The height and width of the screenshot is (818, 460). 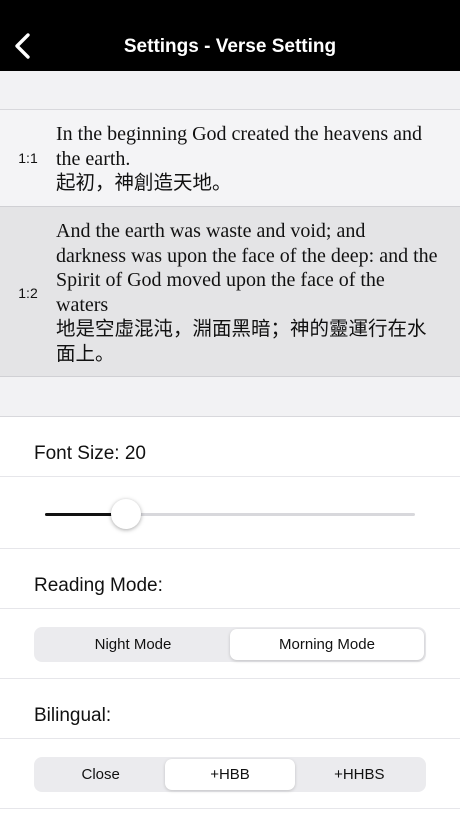 What do you see at coordinates (241, 341) in the screenshot?
I see `verse-chinese-text: 地是空虛混沌，淵面黑暗；神的靈運行在水面上。` at bounding box center [241, 341].